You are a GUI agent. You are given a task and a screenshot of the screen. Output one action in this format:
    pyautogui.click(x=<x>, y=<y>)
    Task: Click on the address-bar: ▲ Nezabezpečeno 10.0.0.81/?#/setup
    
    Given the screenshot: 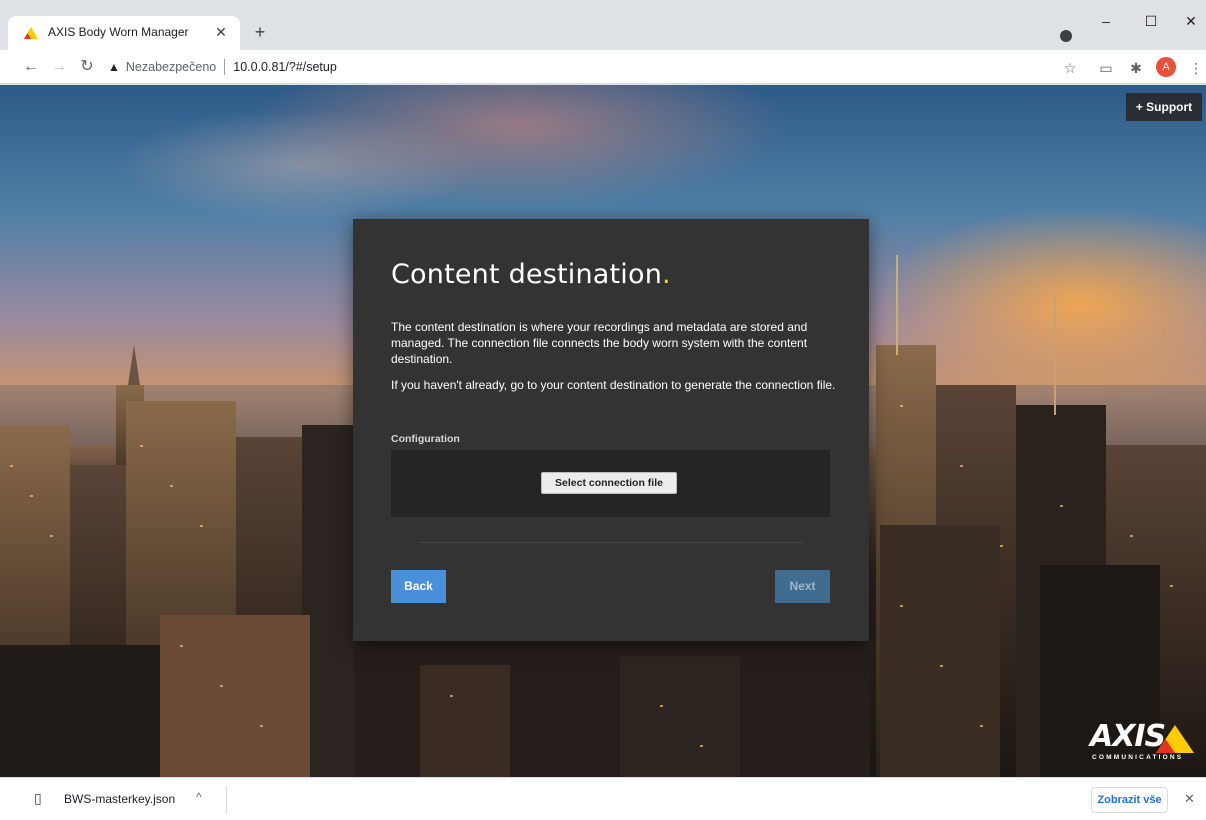 What is the action you would take?
    pyautogui.click(x=598, y=67)
    